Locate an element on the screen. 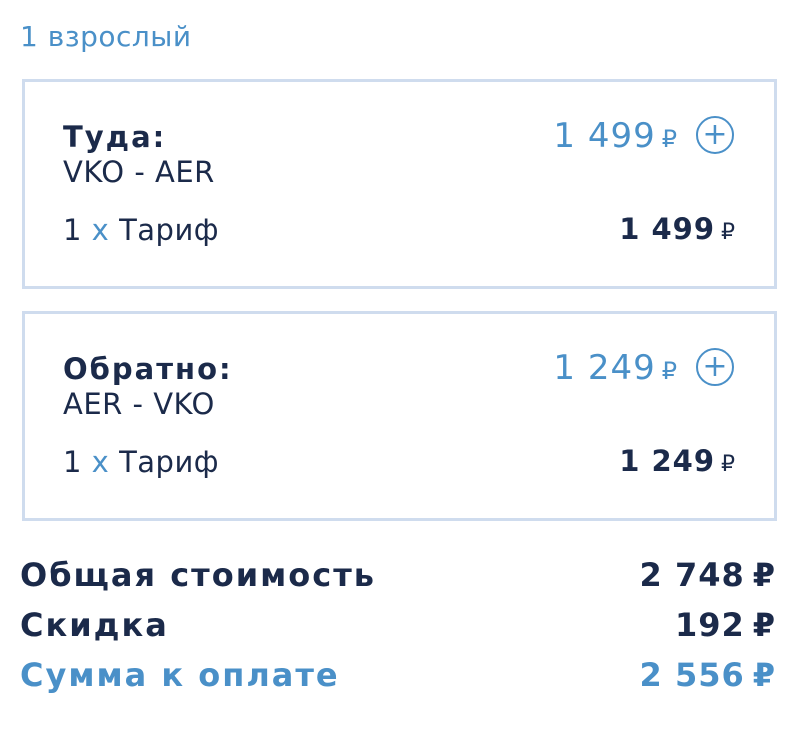  segment-label: Обратно: is located at coordinates (148, 369).